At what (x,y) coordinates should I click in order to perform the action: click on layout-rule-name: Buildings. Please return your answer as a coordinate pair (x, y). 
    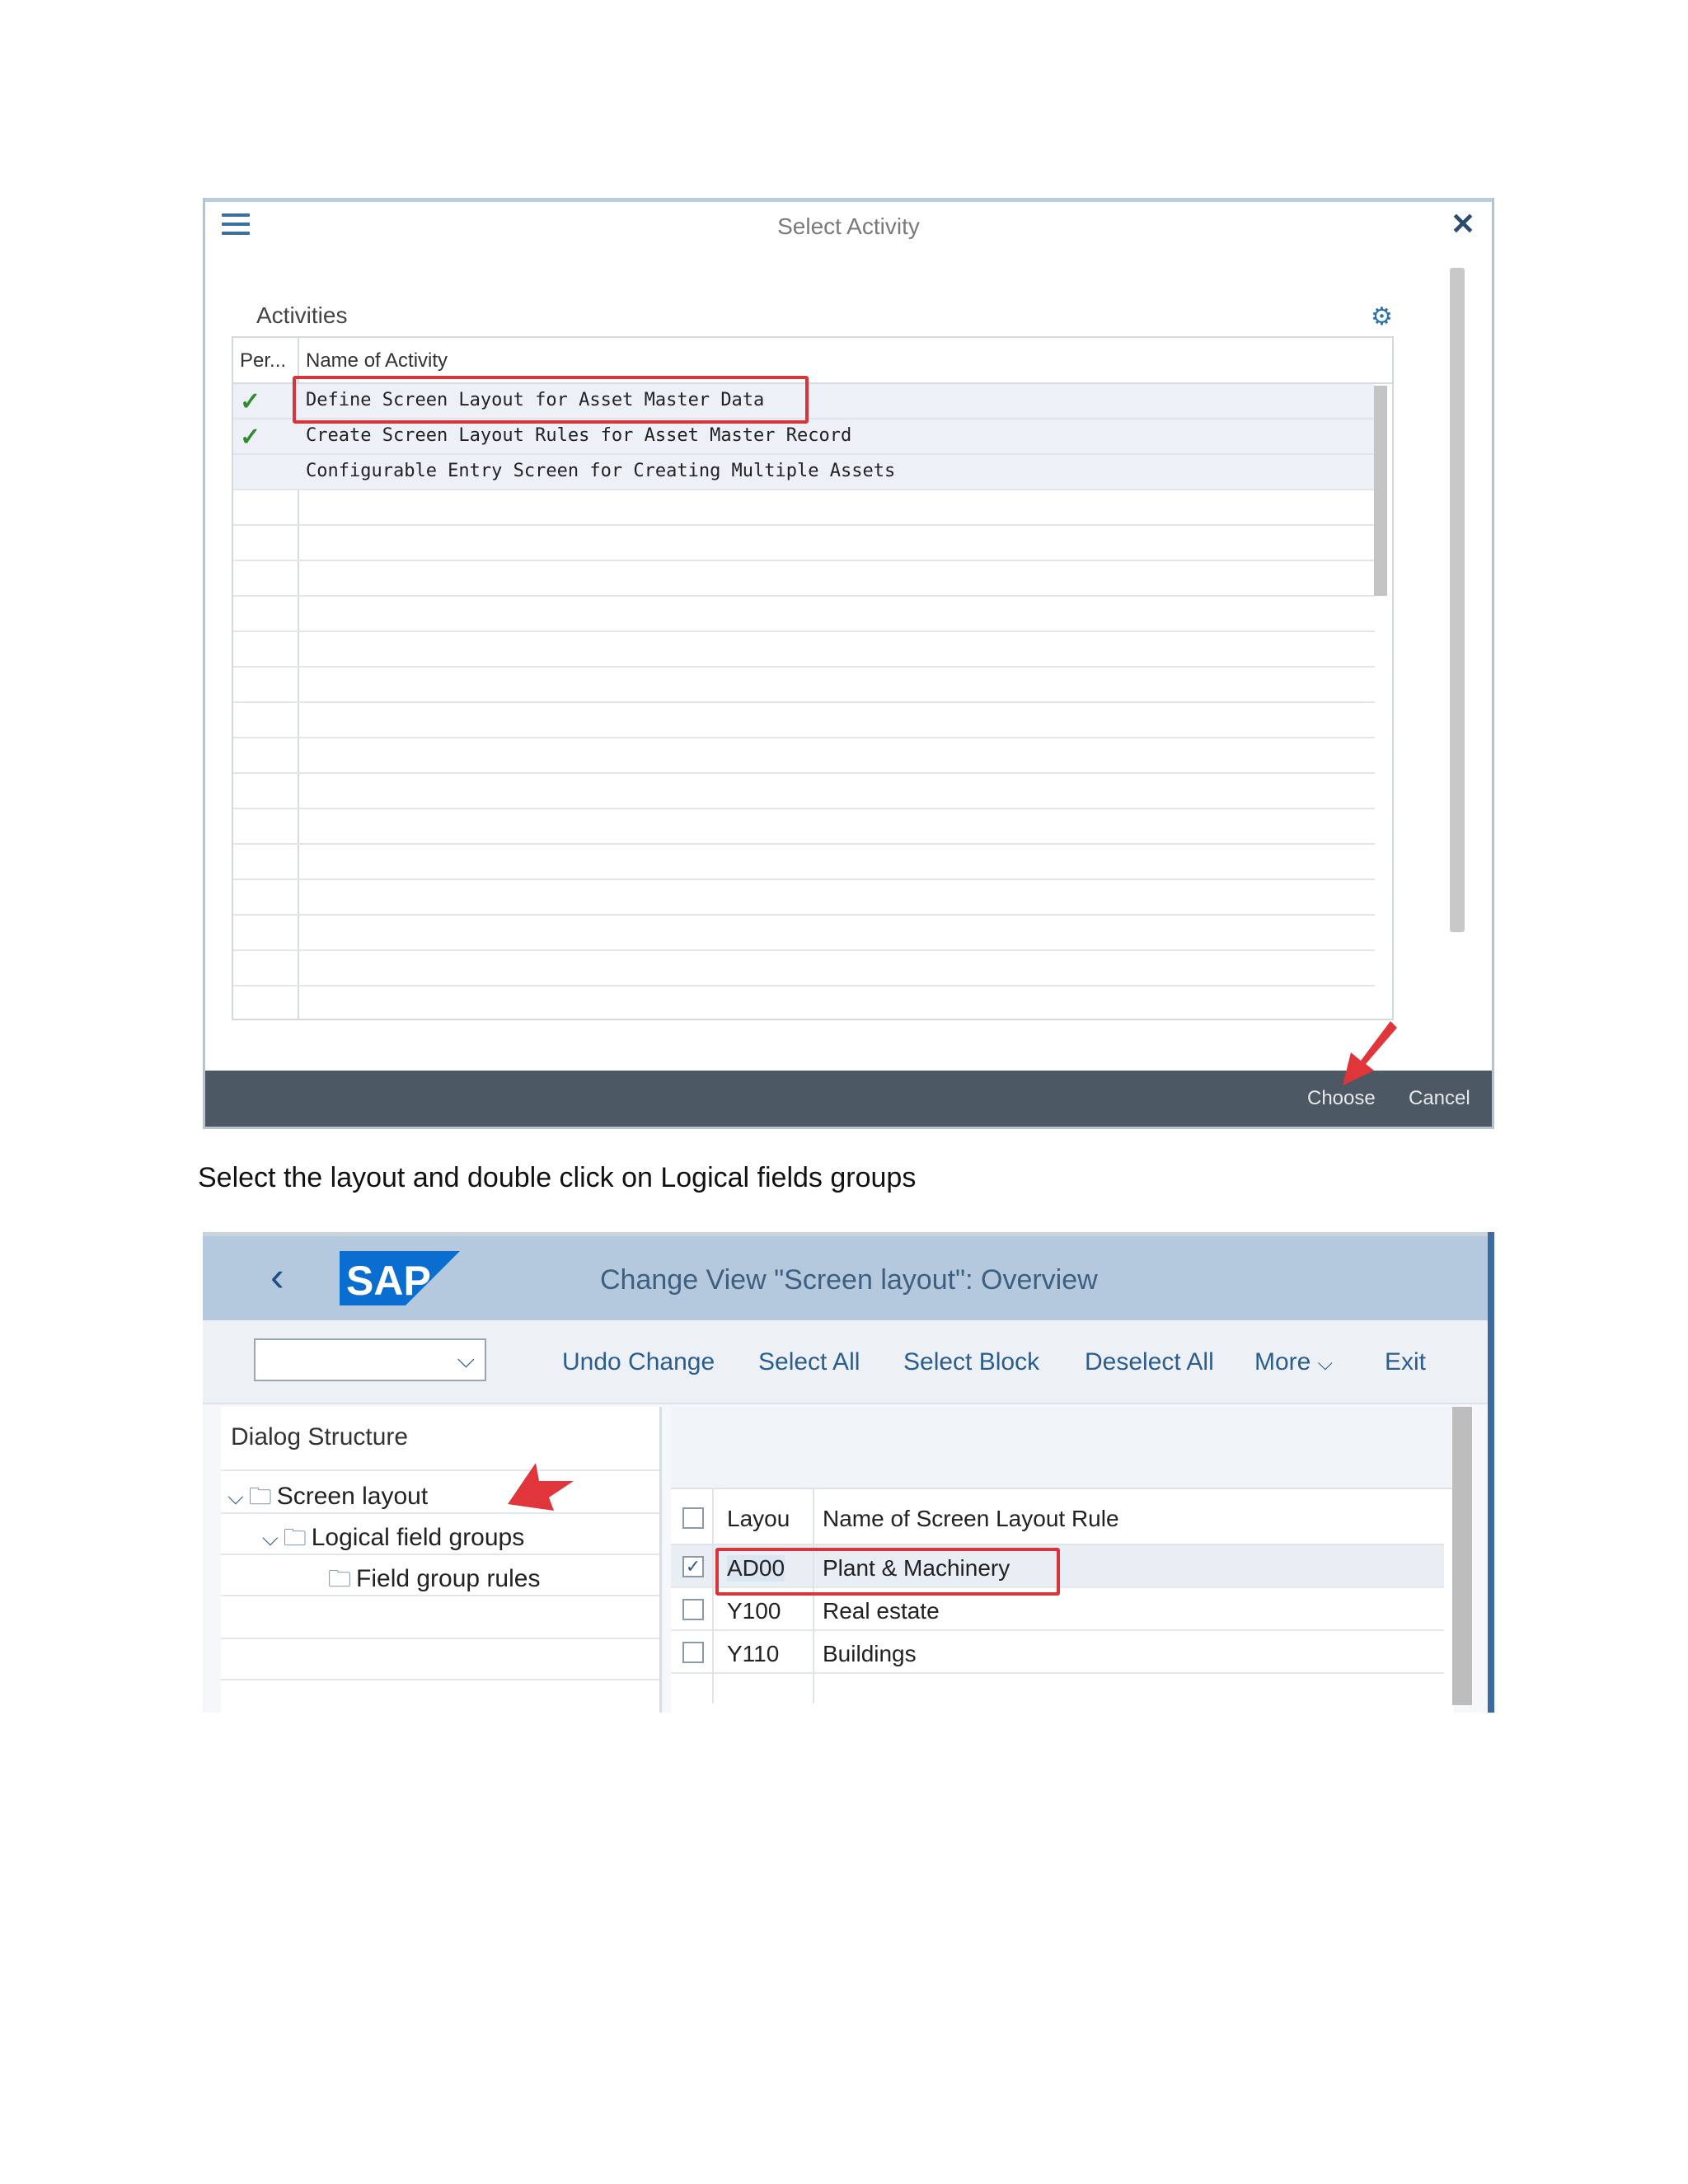
    Looking at the image, I should click on (870, 1654).